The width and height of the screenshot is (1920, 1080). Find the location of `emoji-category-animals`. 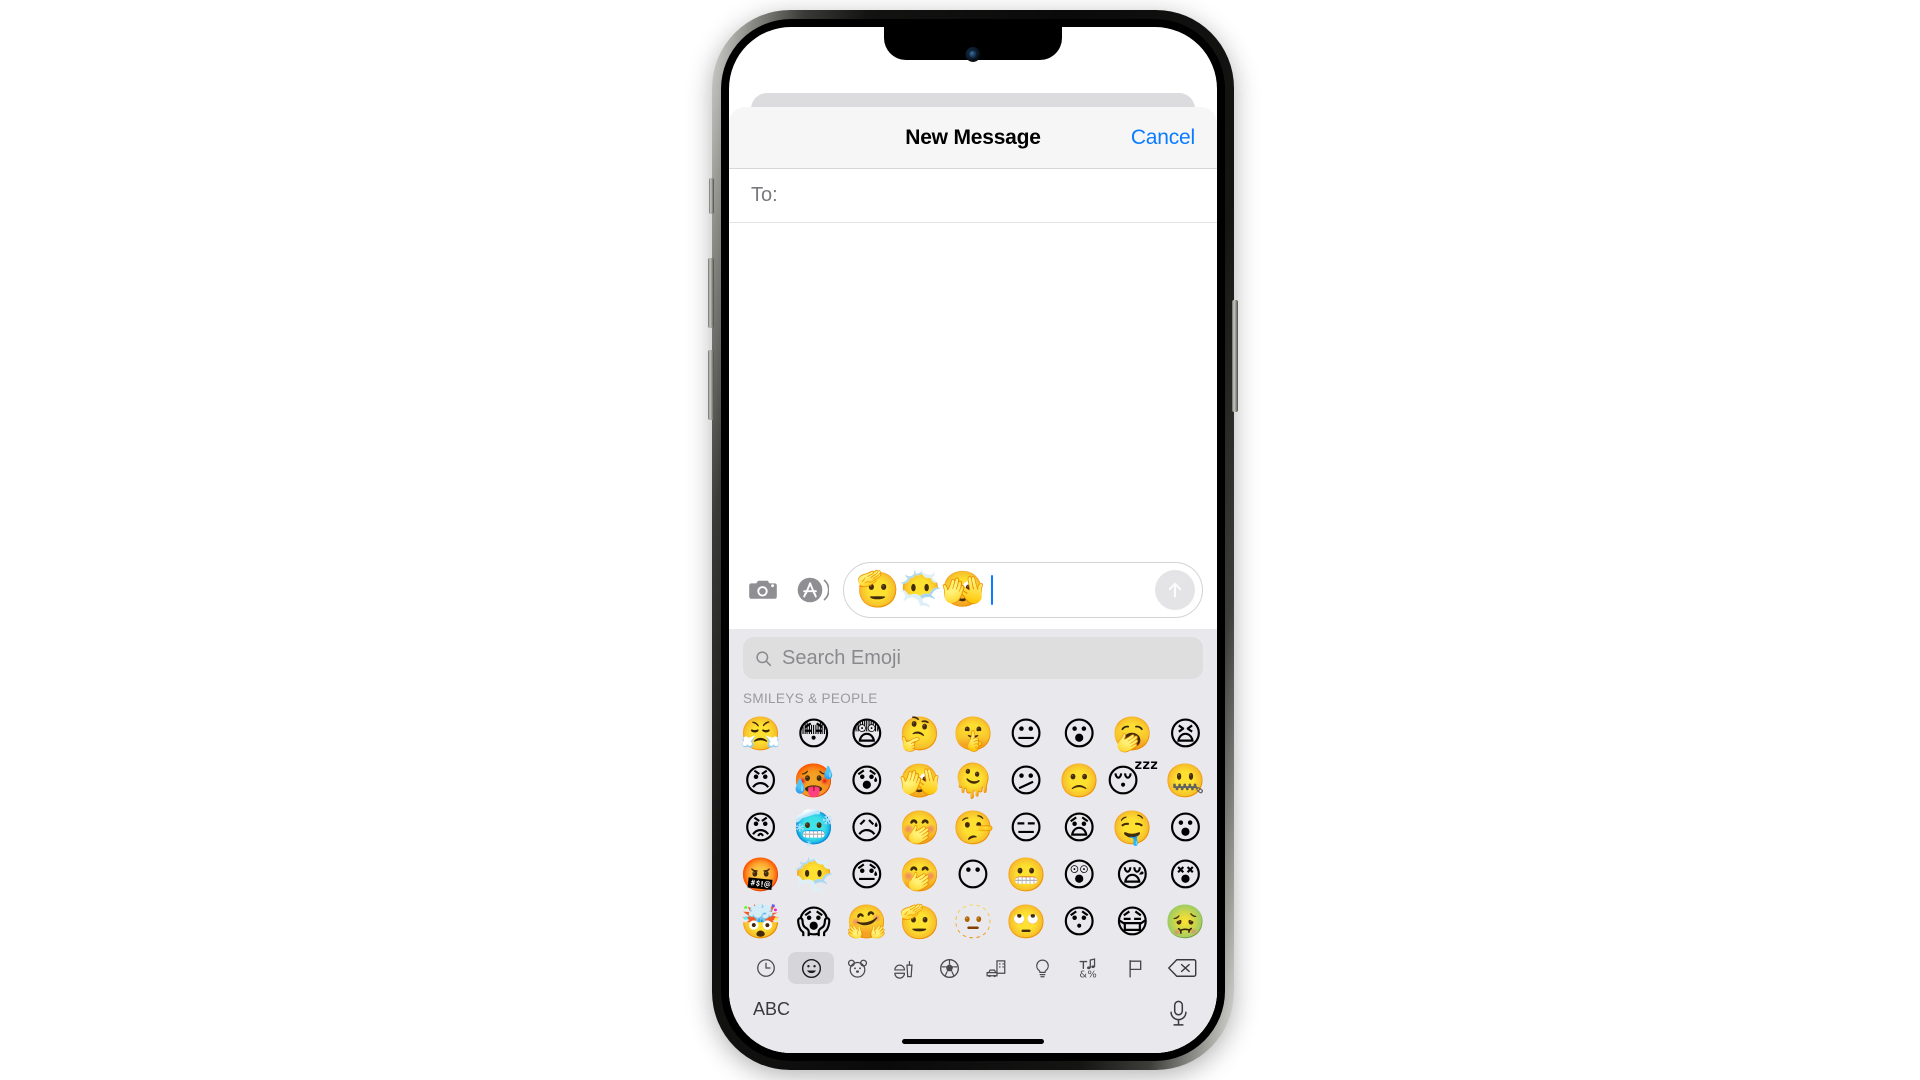

emoji-category-animals is located at coordinates (857, 968).